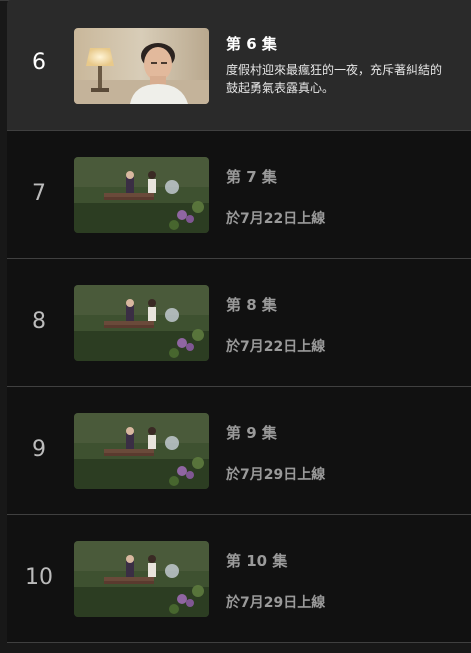 The width and height of the screenshot is (471, 653). Describe the element at coordinates (251, 433) in the screenshot. I see `episode-title: 第 9 集` at that location.